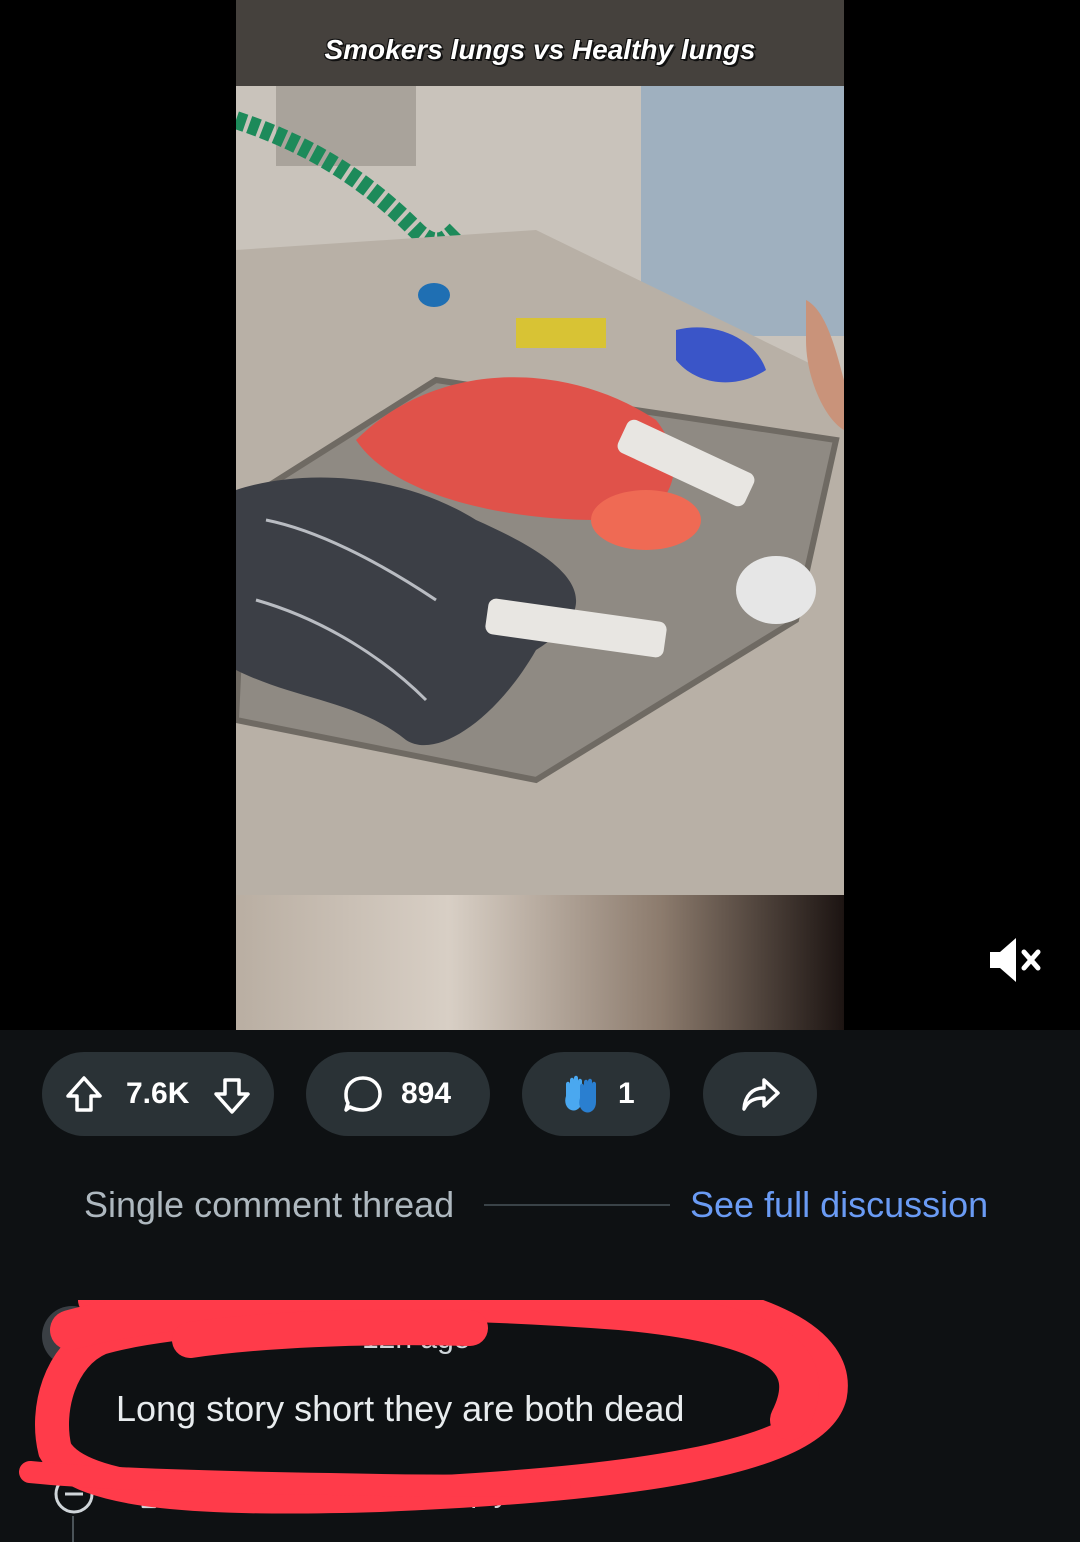 The width and height of the screenshot is (1080, 1542). I want to click on comment-vote-count: 1.2K, so click(221, 1492).